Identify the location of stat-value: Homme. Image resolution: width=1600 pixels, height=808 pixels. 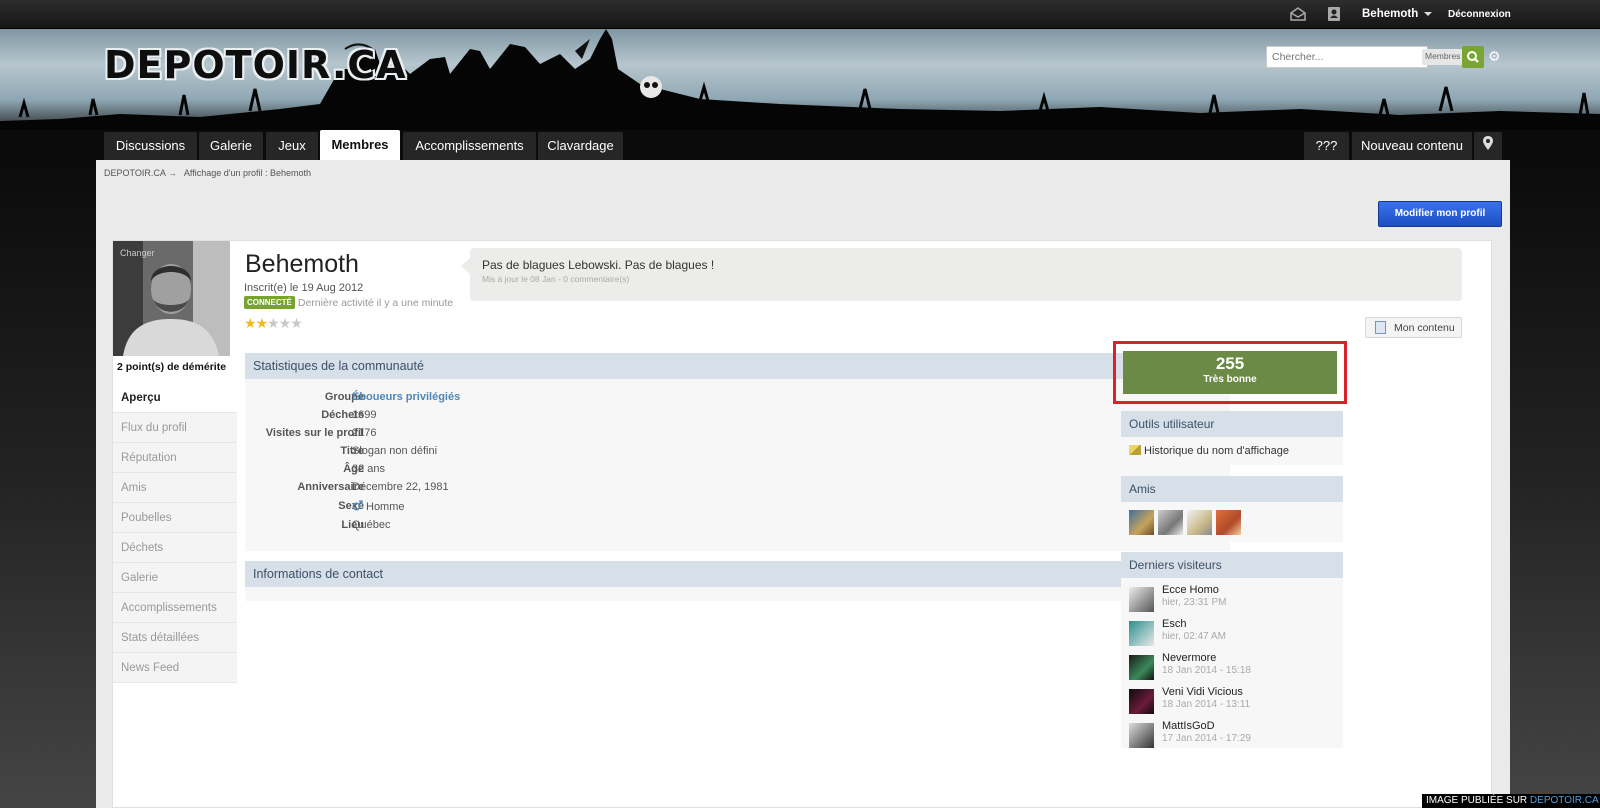
(378, 506).